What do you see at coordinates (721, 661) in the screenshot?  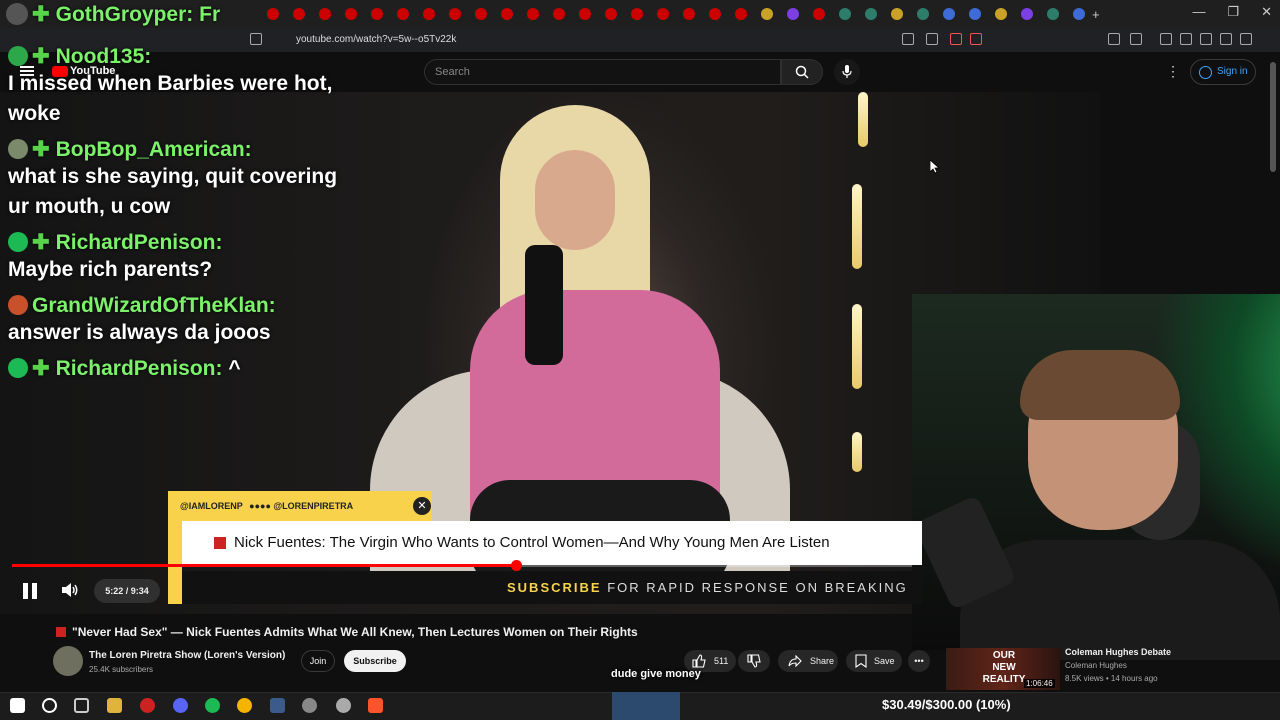 I see `like-count: 511` at bounding box center [721, 661].